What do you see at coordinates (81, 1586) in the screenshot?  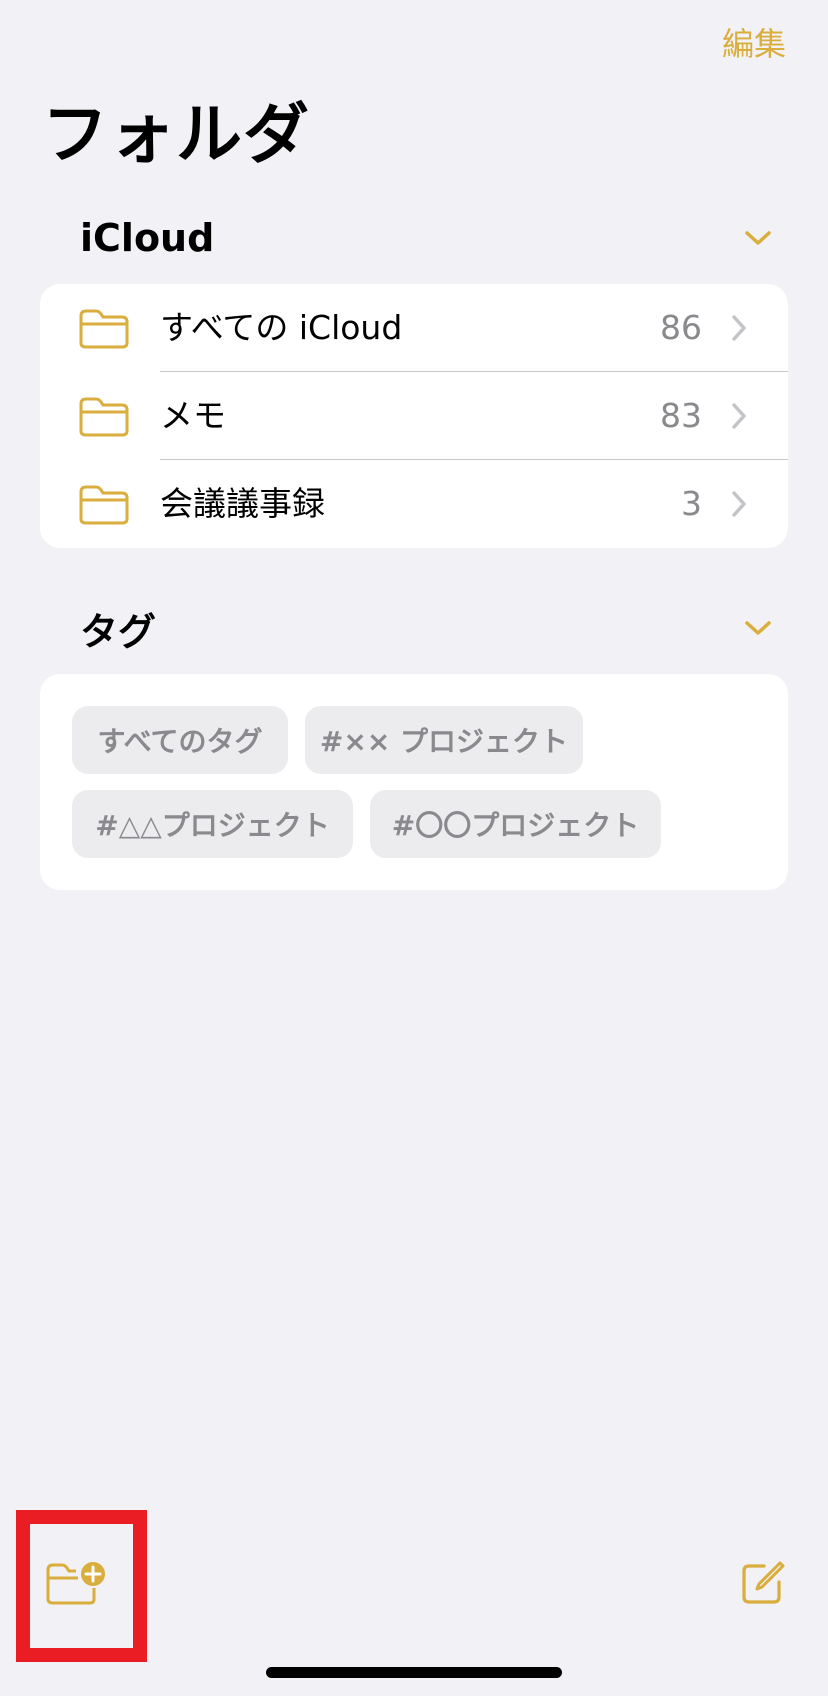 I see `highlight-box` at bounding box center [81, 1586].